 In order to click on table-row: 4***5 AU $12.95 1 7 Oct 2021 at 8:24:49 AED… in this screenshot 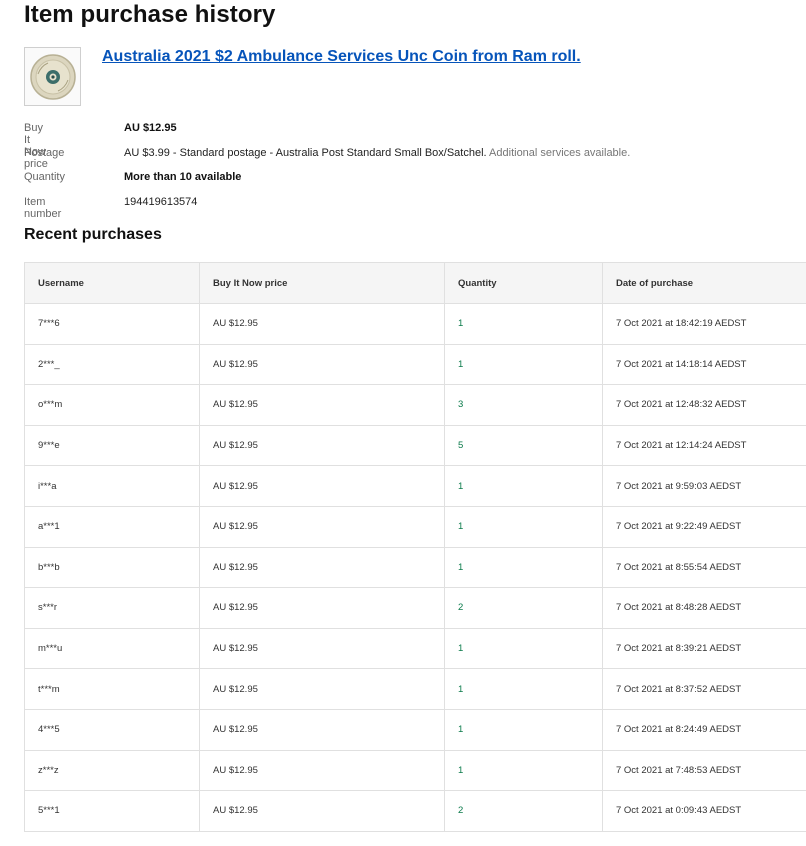, I will do `click(415, 729)`.